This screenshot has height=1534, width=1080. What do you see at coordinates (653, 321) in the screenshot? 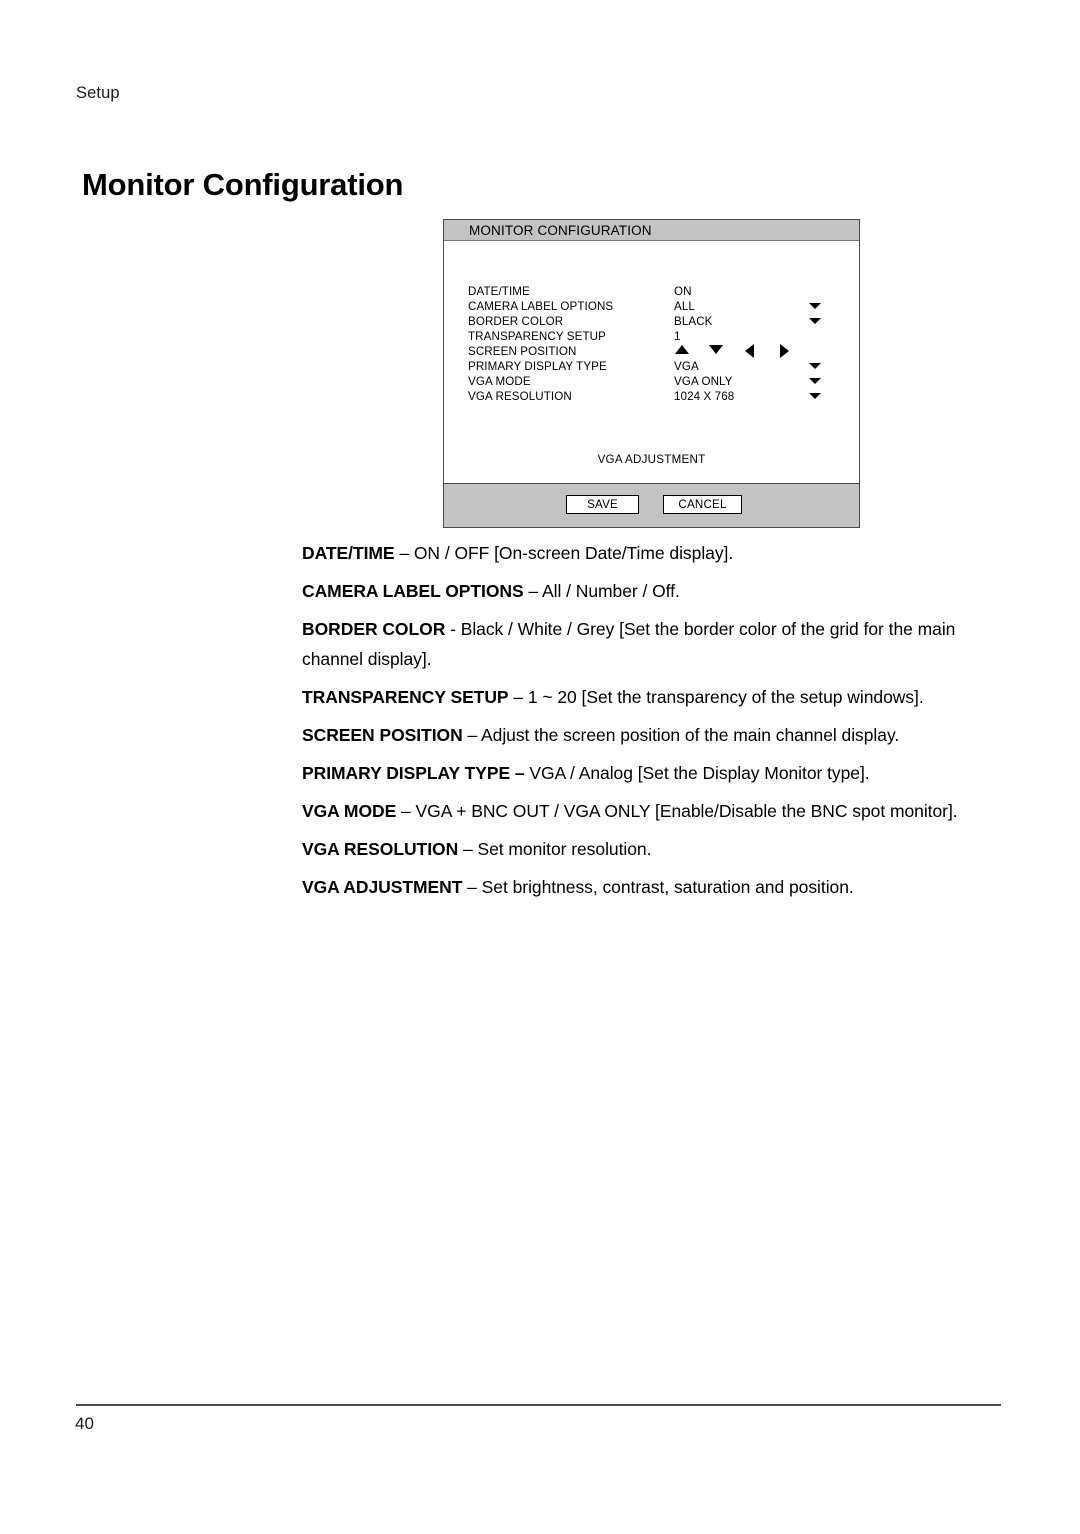
I see `setting-row: BORDER COLOR BLACK` at bounding box center [653, 321].